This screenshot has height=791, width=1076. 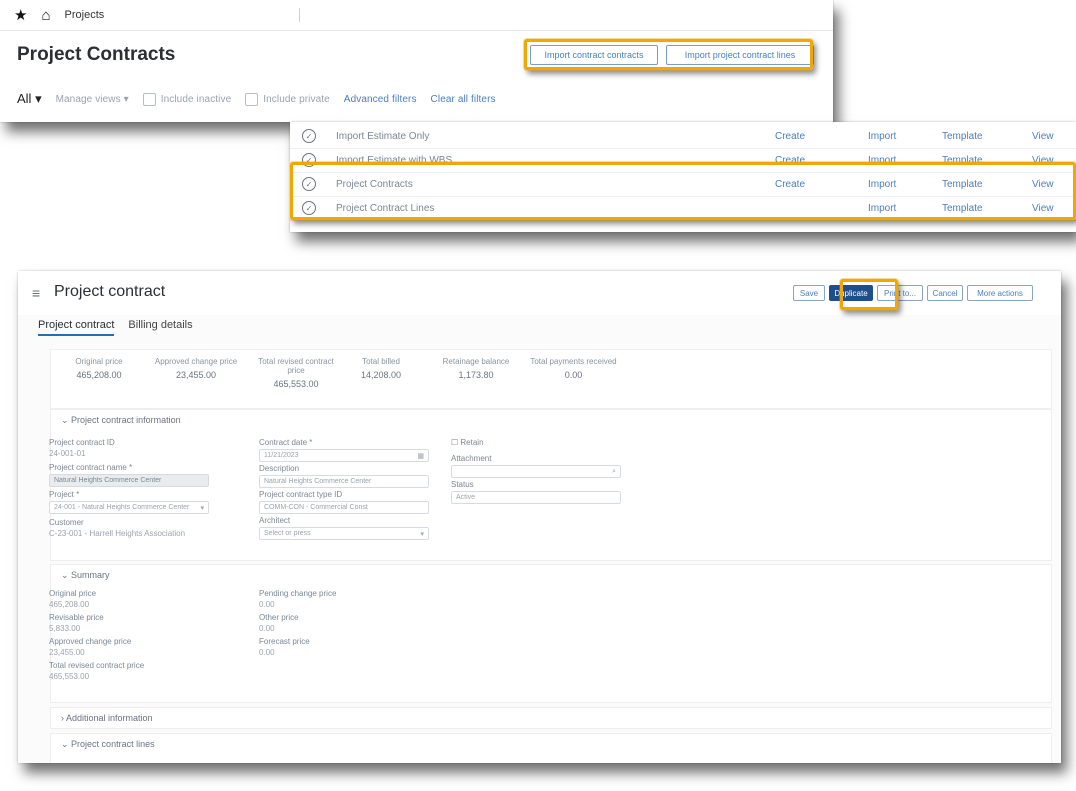 I want to click on top-nav-bar: ★ ⌂ Projects, so click(x=416, y=15).